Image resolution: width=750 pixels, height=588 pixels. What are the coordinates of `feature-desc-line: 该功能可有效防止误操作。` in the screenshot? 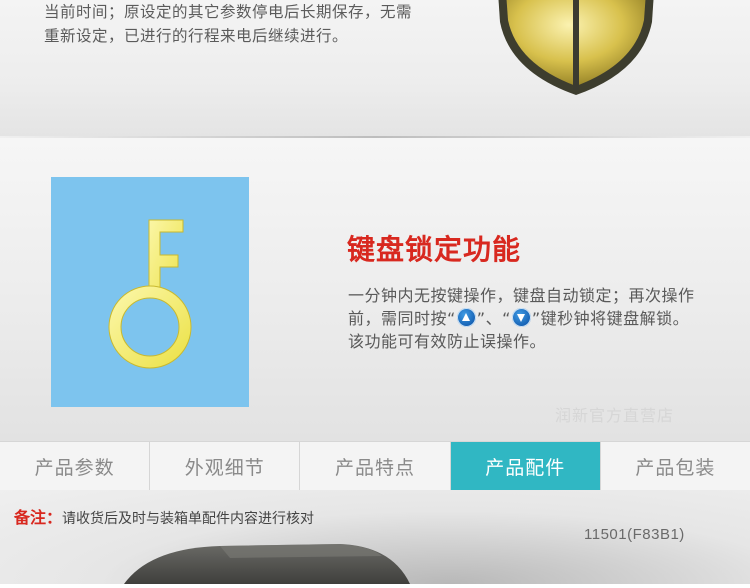 It's located at (447, 341).